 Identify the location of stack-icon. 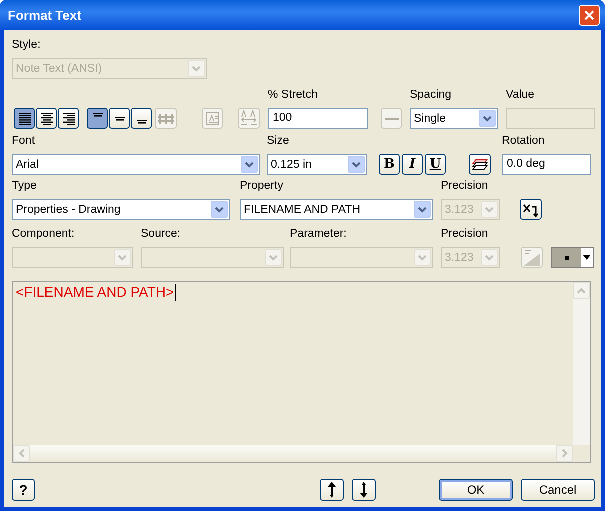
(166, 119).